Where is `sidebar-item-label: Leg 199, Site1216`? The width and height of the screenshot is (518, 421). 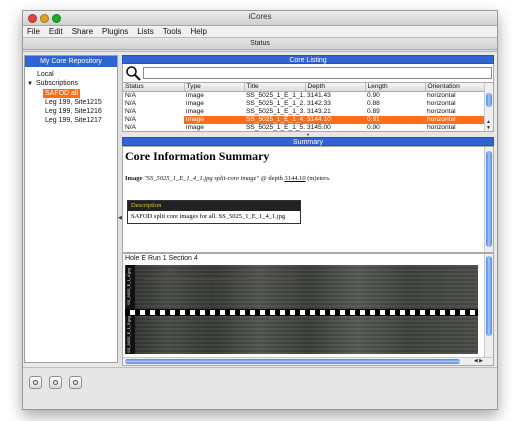 sidebar-item-label: Leg 199, Site1216 is located at coordinates (73, 111).